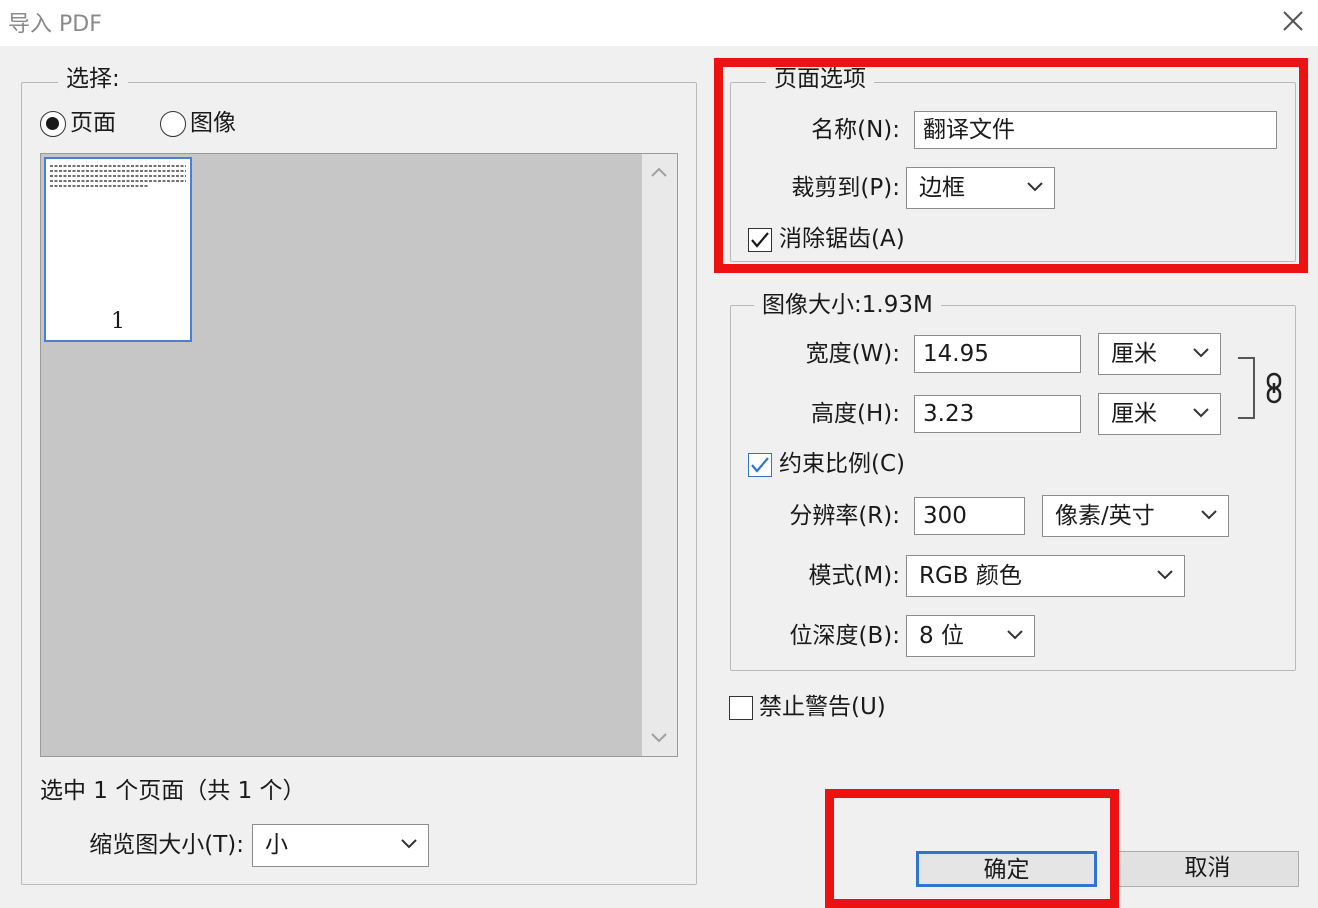 The image size is (1318, 908). I want to click on close-icon, so click(1293, 21).